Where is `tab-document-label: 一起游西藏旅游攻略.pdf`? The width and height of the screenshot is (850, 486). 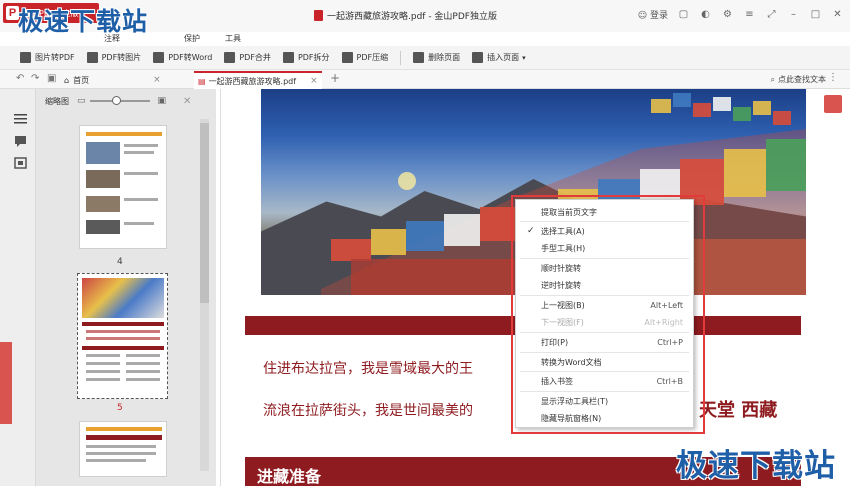 tab-document-label: 一起游西藏旅游攻略.pdf is located at coordinates (252, 81).